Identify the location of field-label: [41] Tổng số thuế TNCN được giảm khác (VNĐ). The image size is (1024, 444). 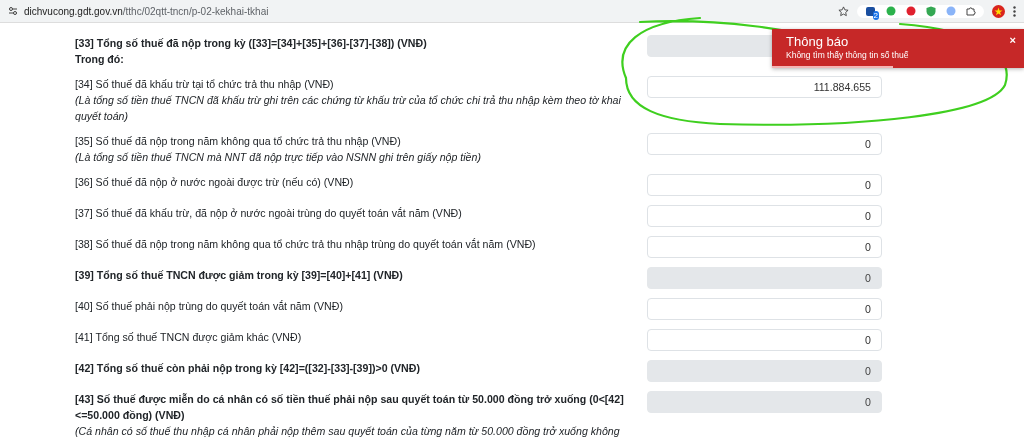
(189, 337).